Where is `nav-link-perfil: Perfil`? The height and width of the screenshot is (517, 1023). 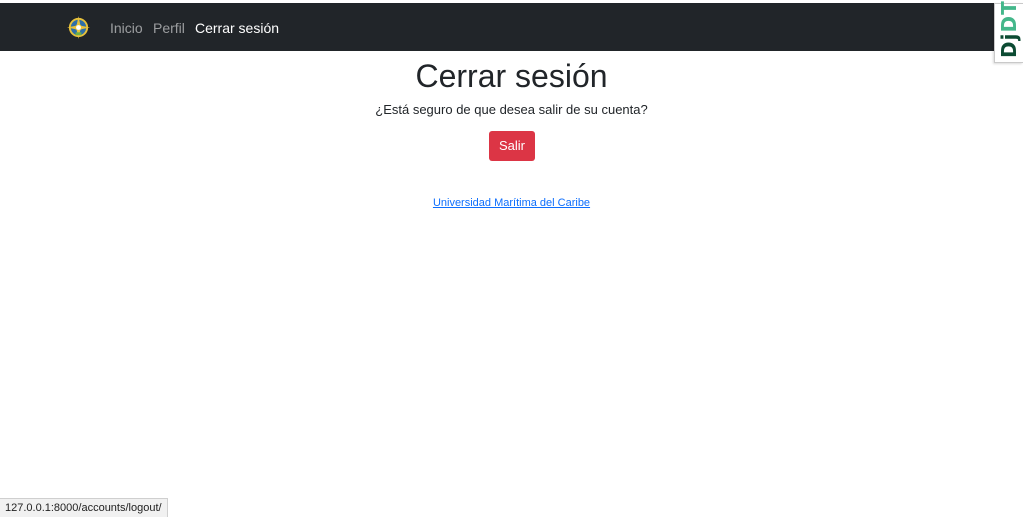 nav-link-perfil: Perfil is located at coordinates (169, 28).